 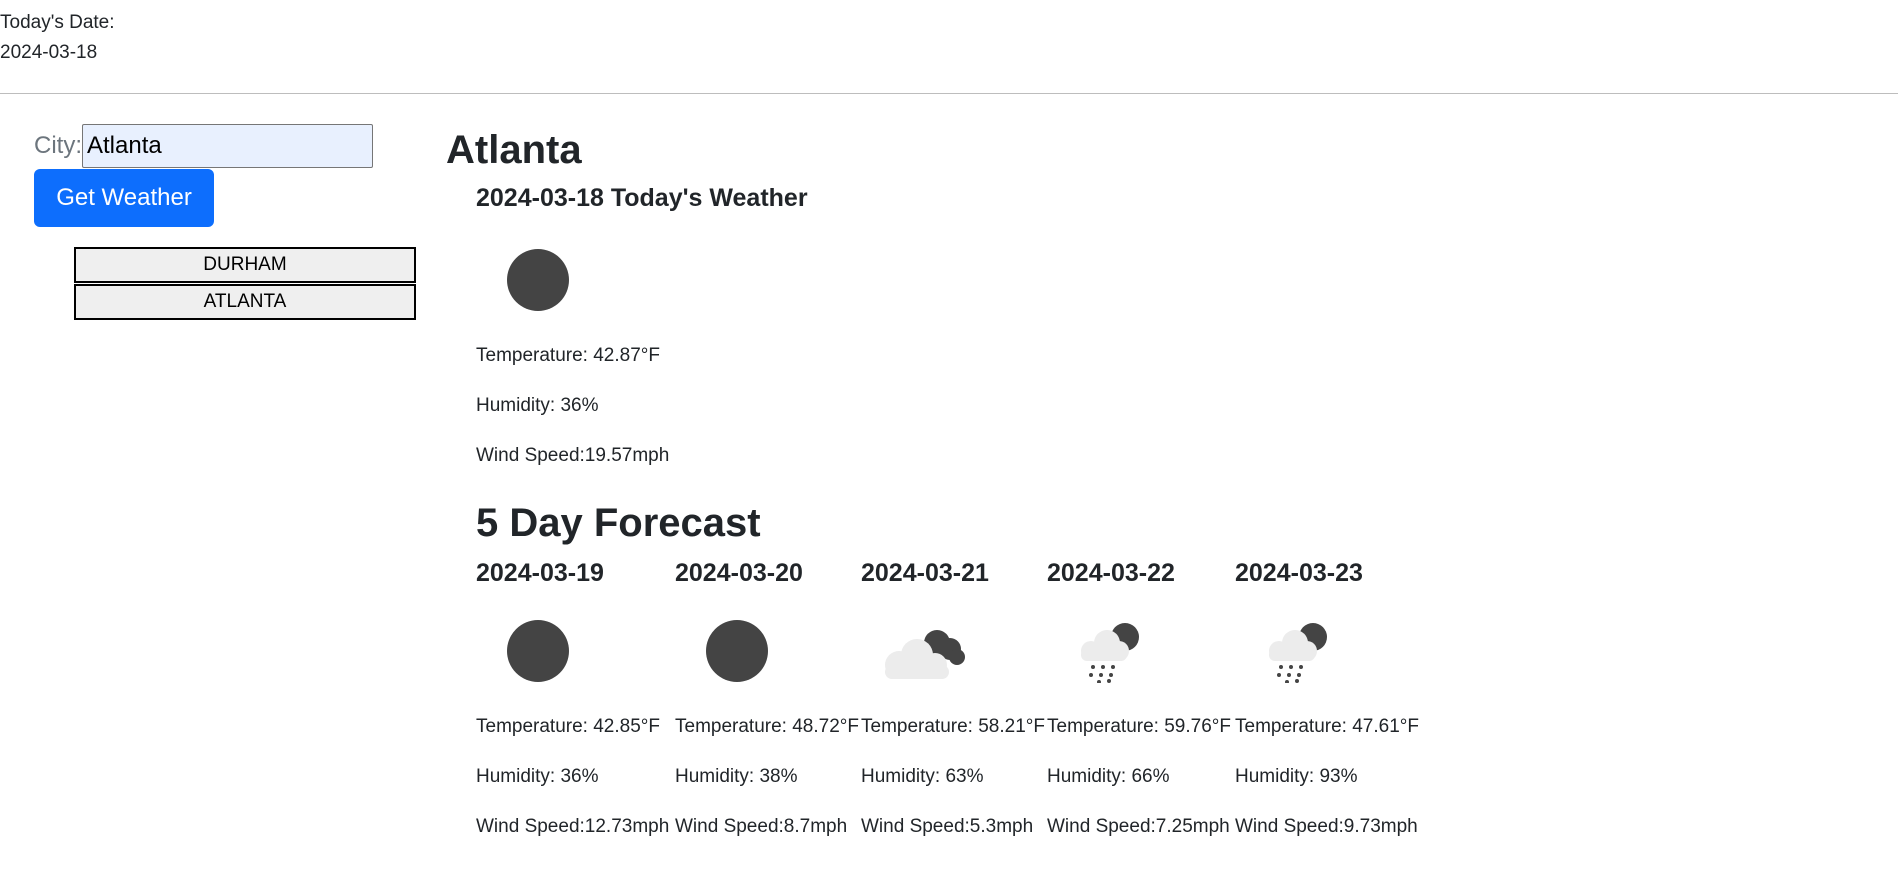 I want to click on search-history: DURHAM ATLANTA, so click(x=245, y=284).